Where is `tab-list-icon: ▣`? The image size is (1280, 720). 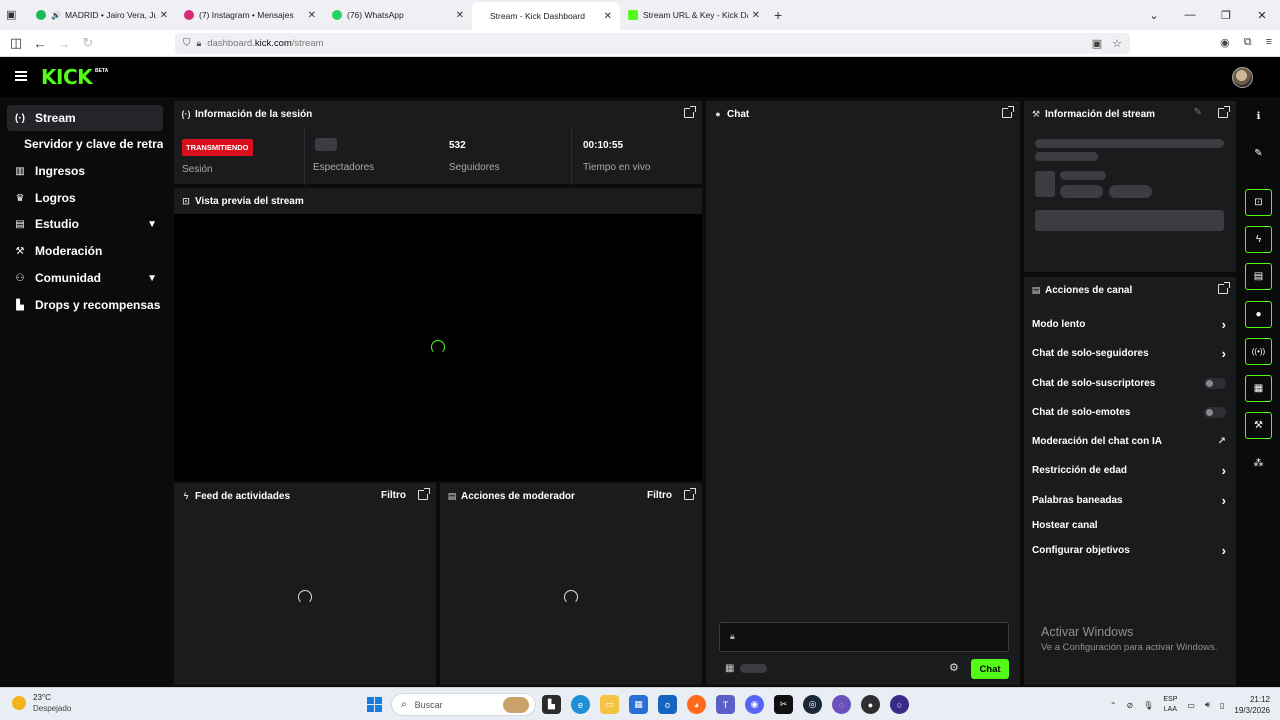
tab-list-icon: ▣ is located at coordinates (13, 15).